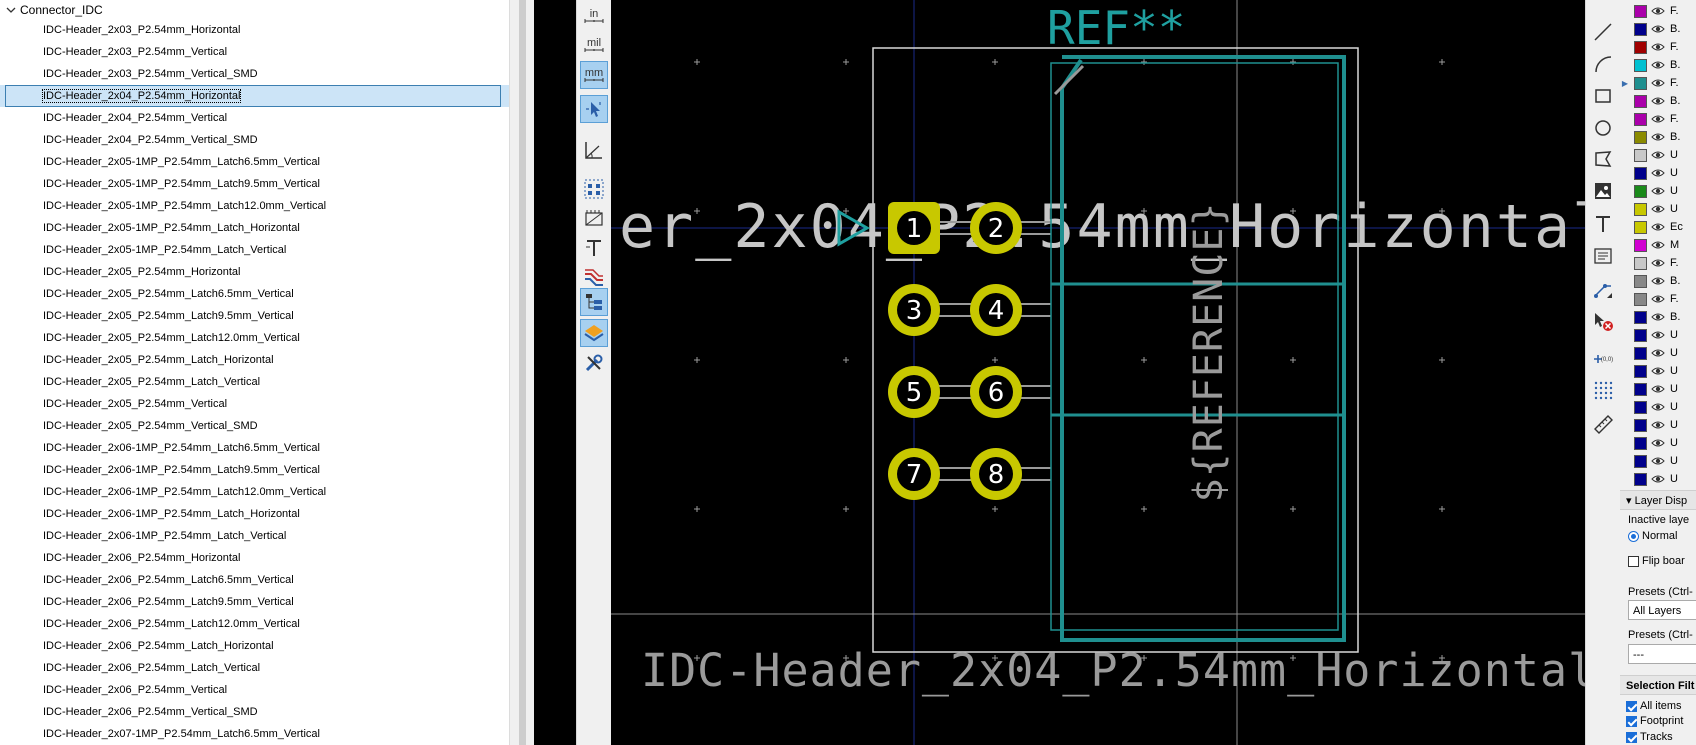 The height and width of the screenshot is (745, 1696). What do you see at coordinates (594, 363) in the screenshot?
I see `tools-button` at bounding box center [594, 363].